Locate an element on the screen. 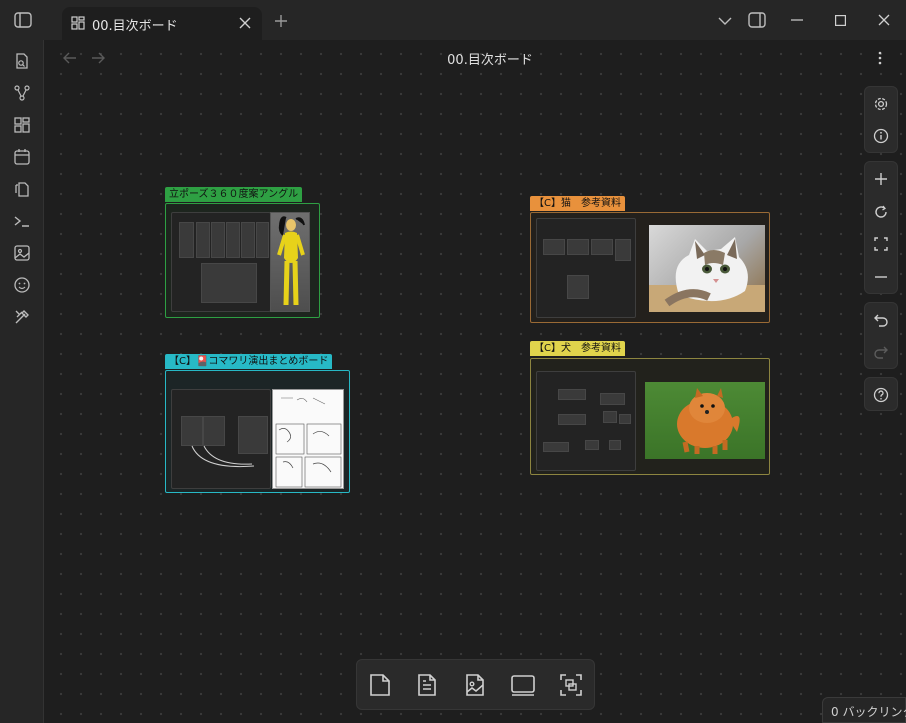 This screenshot has height=723, width=906. tab-canvas: 00.目次ボード is located at coordinates (162, 23).